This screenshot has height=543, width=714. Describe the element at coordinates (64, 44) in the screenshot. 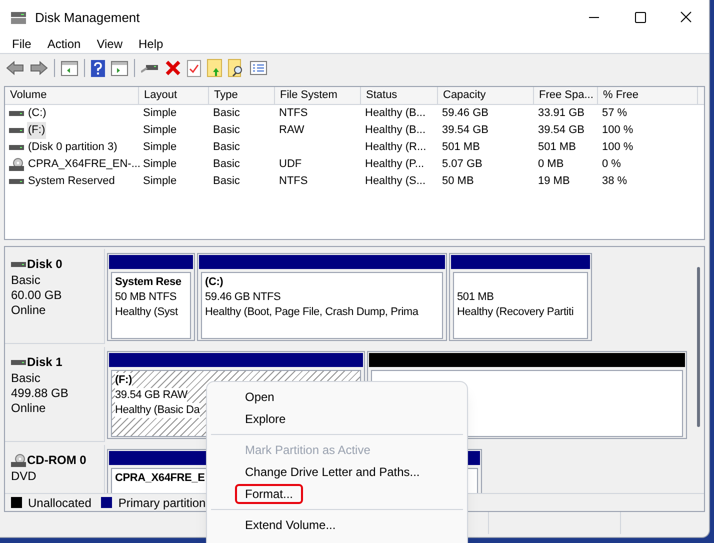

I see `menu-item: Action` at that location.